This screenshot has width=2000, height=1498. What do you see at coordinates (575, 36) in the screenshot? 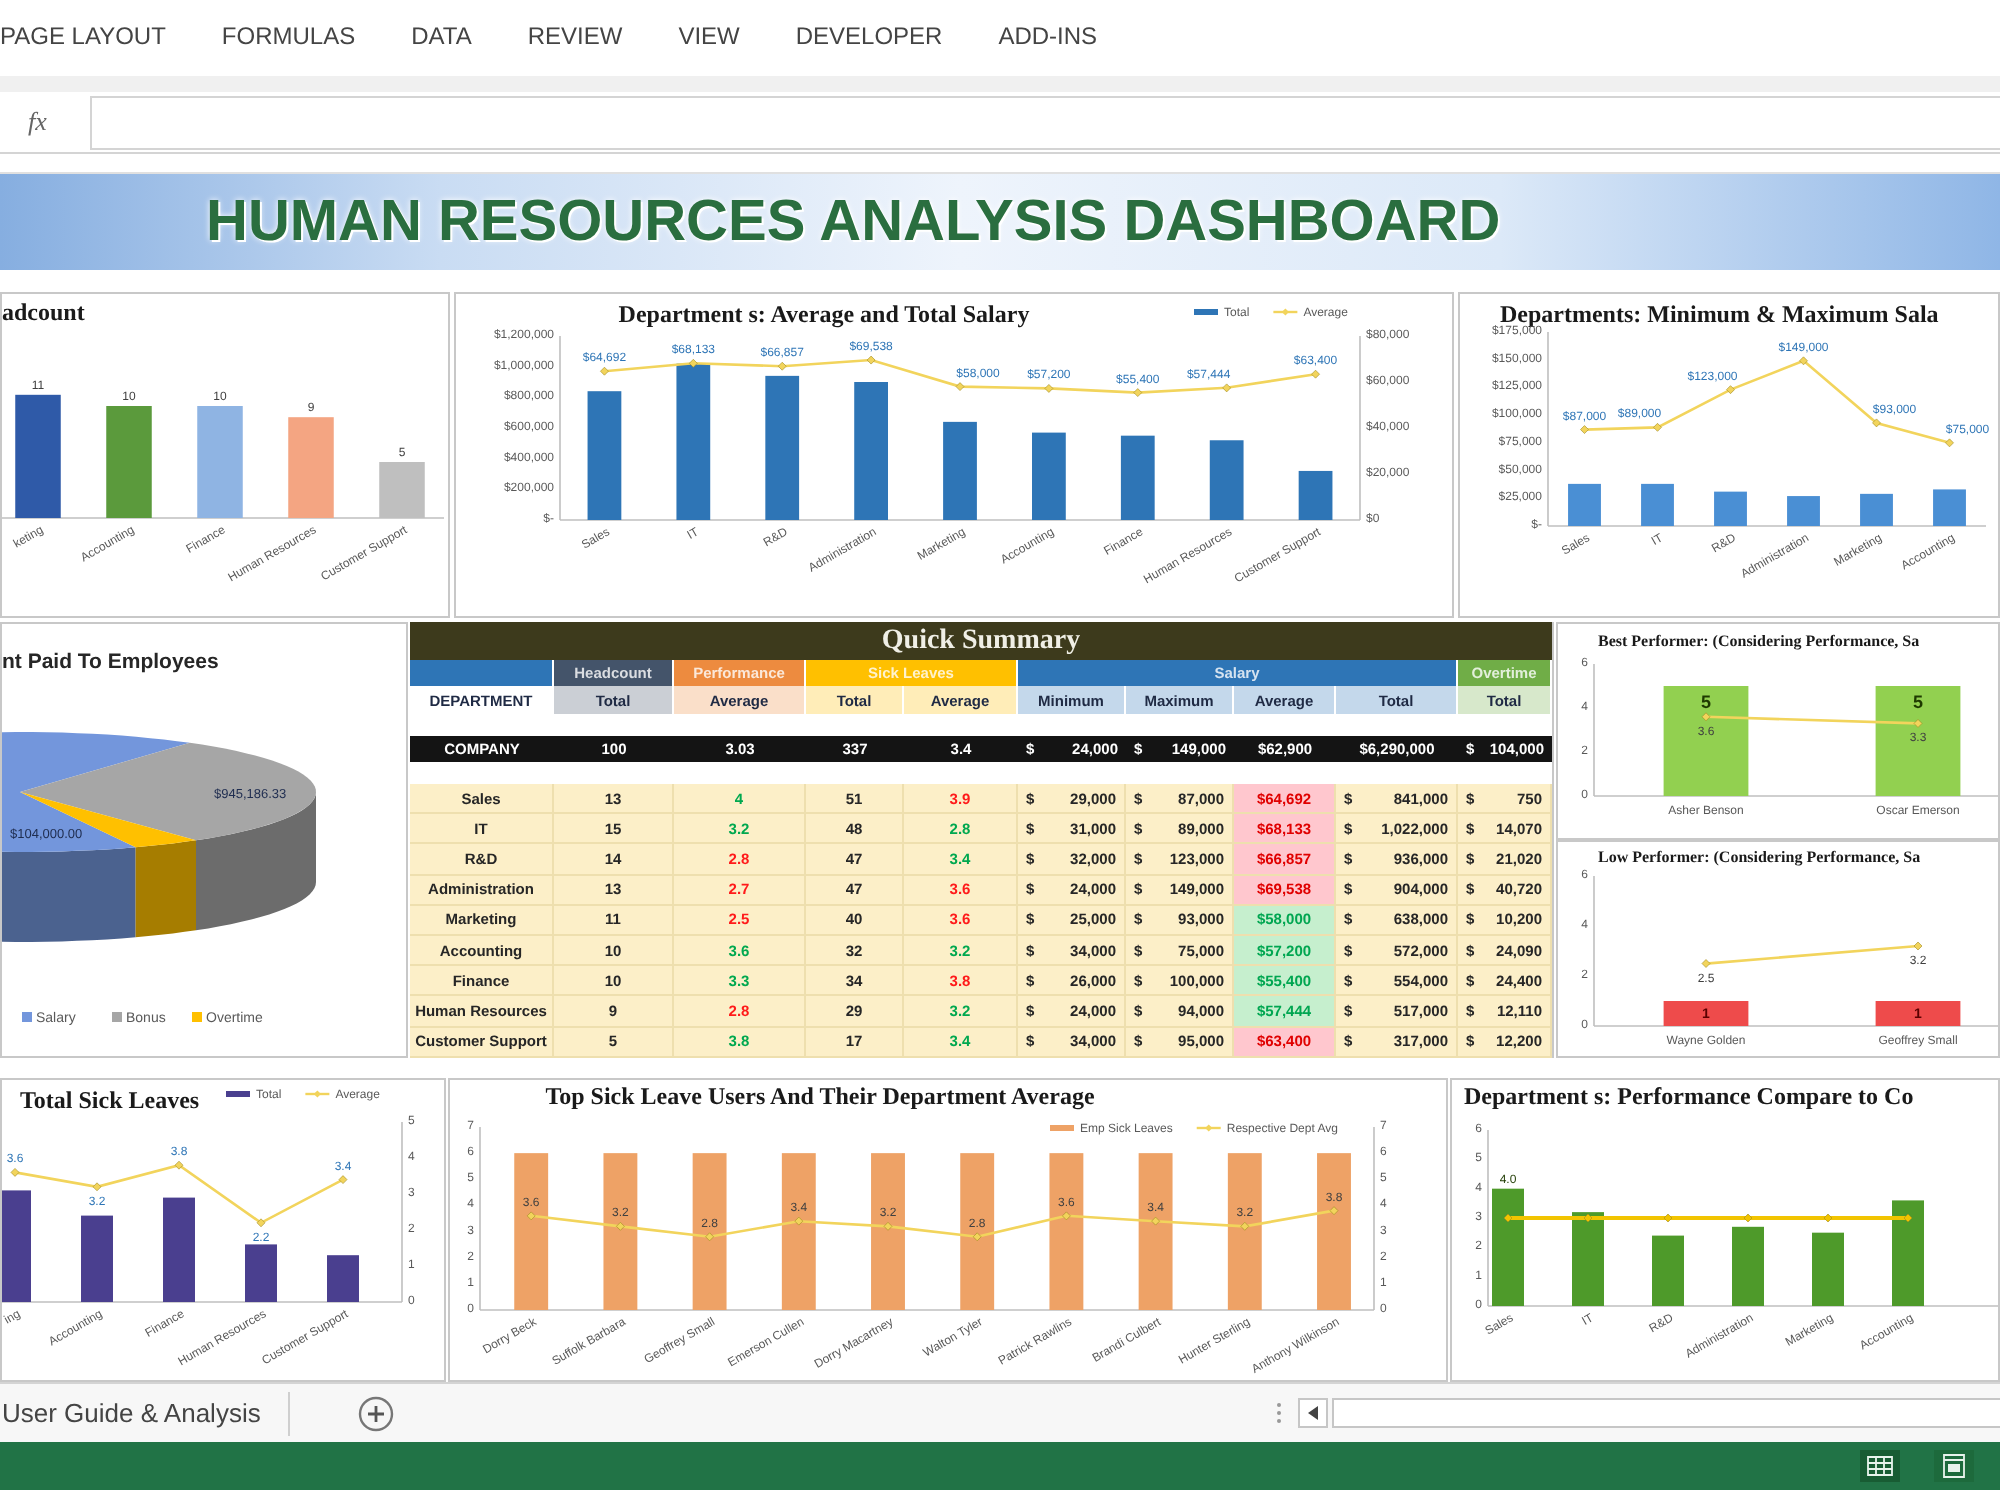
I see `ribbon-tab: REVIEW` at bounding box center [575, 36].